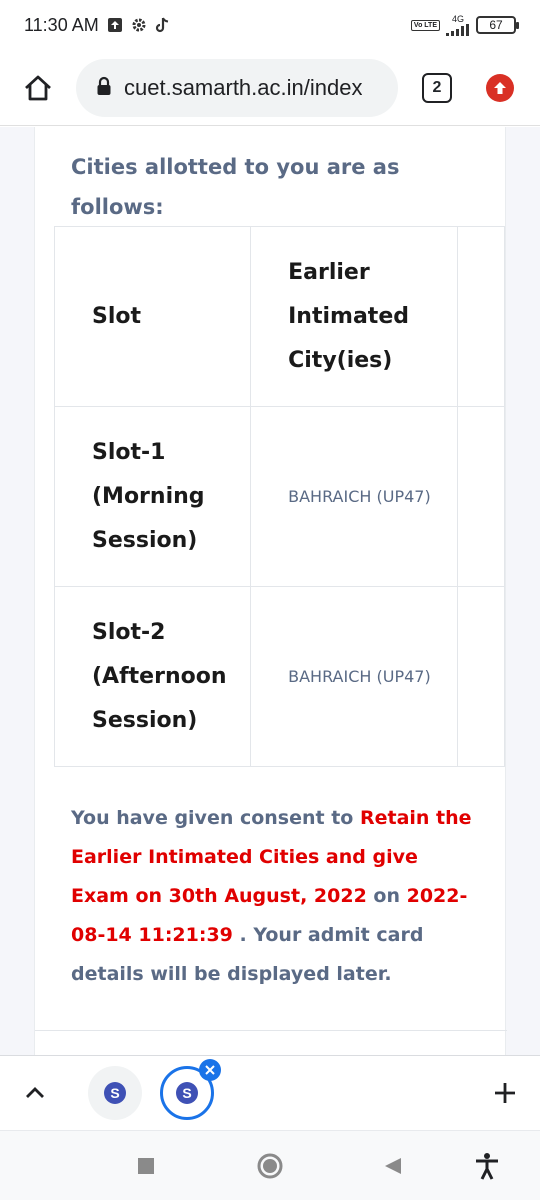 The width and height of the screenshot is (540, 1200). I want to click on back-button, so click(393, 1166).